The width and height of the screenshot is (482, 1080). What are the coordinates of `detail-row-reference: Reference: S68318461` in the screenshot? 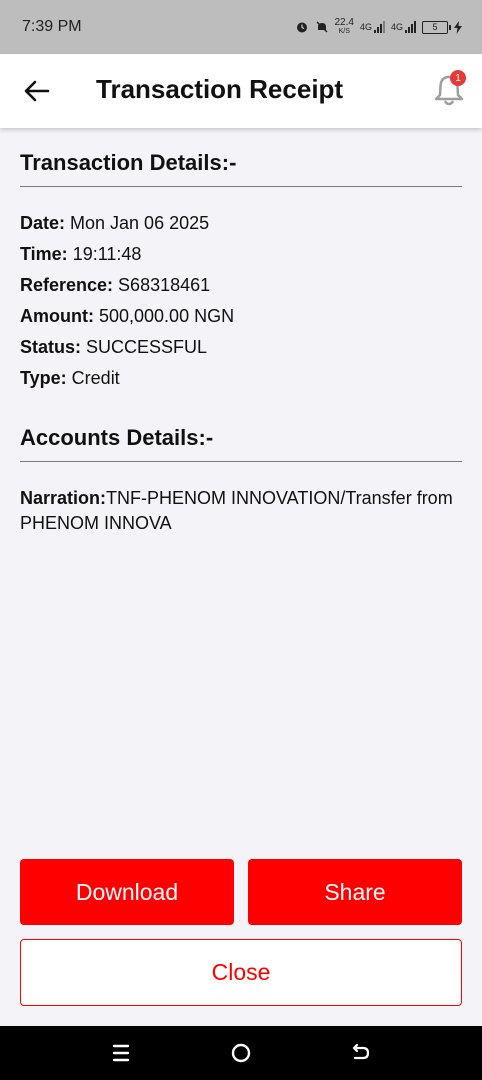 It's located at (115, 285).